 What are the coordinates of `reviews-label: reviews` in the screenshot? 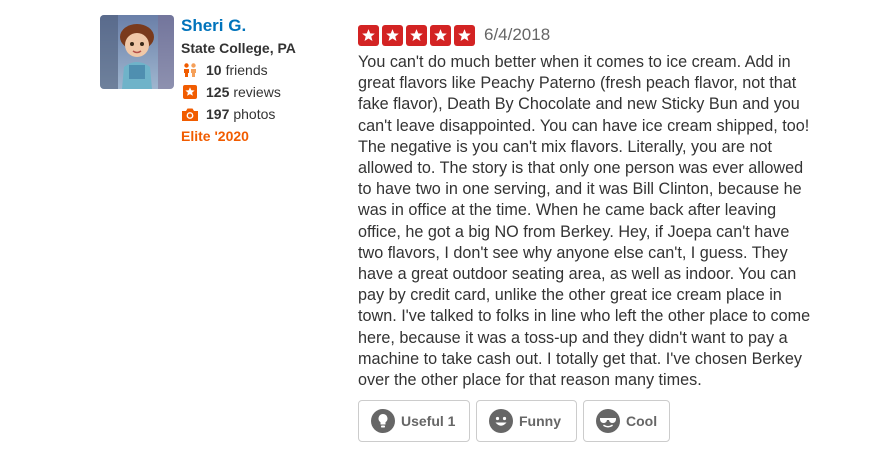 It's located at (257, 92).